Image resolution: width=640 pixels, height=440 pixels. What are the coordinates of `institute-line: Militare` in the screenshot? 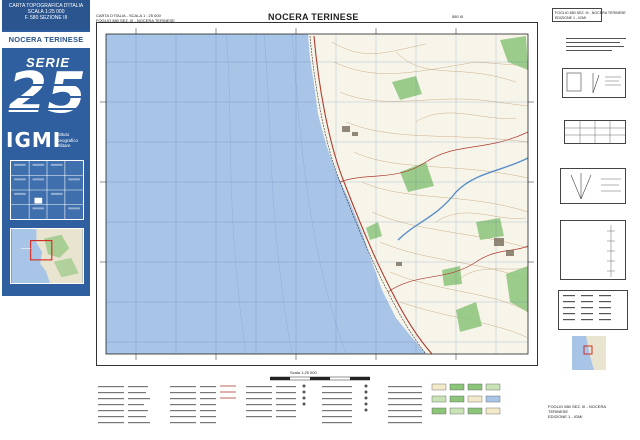 It's located at (63, 145).